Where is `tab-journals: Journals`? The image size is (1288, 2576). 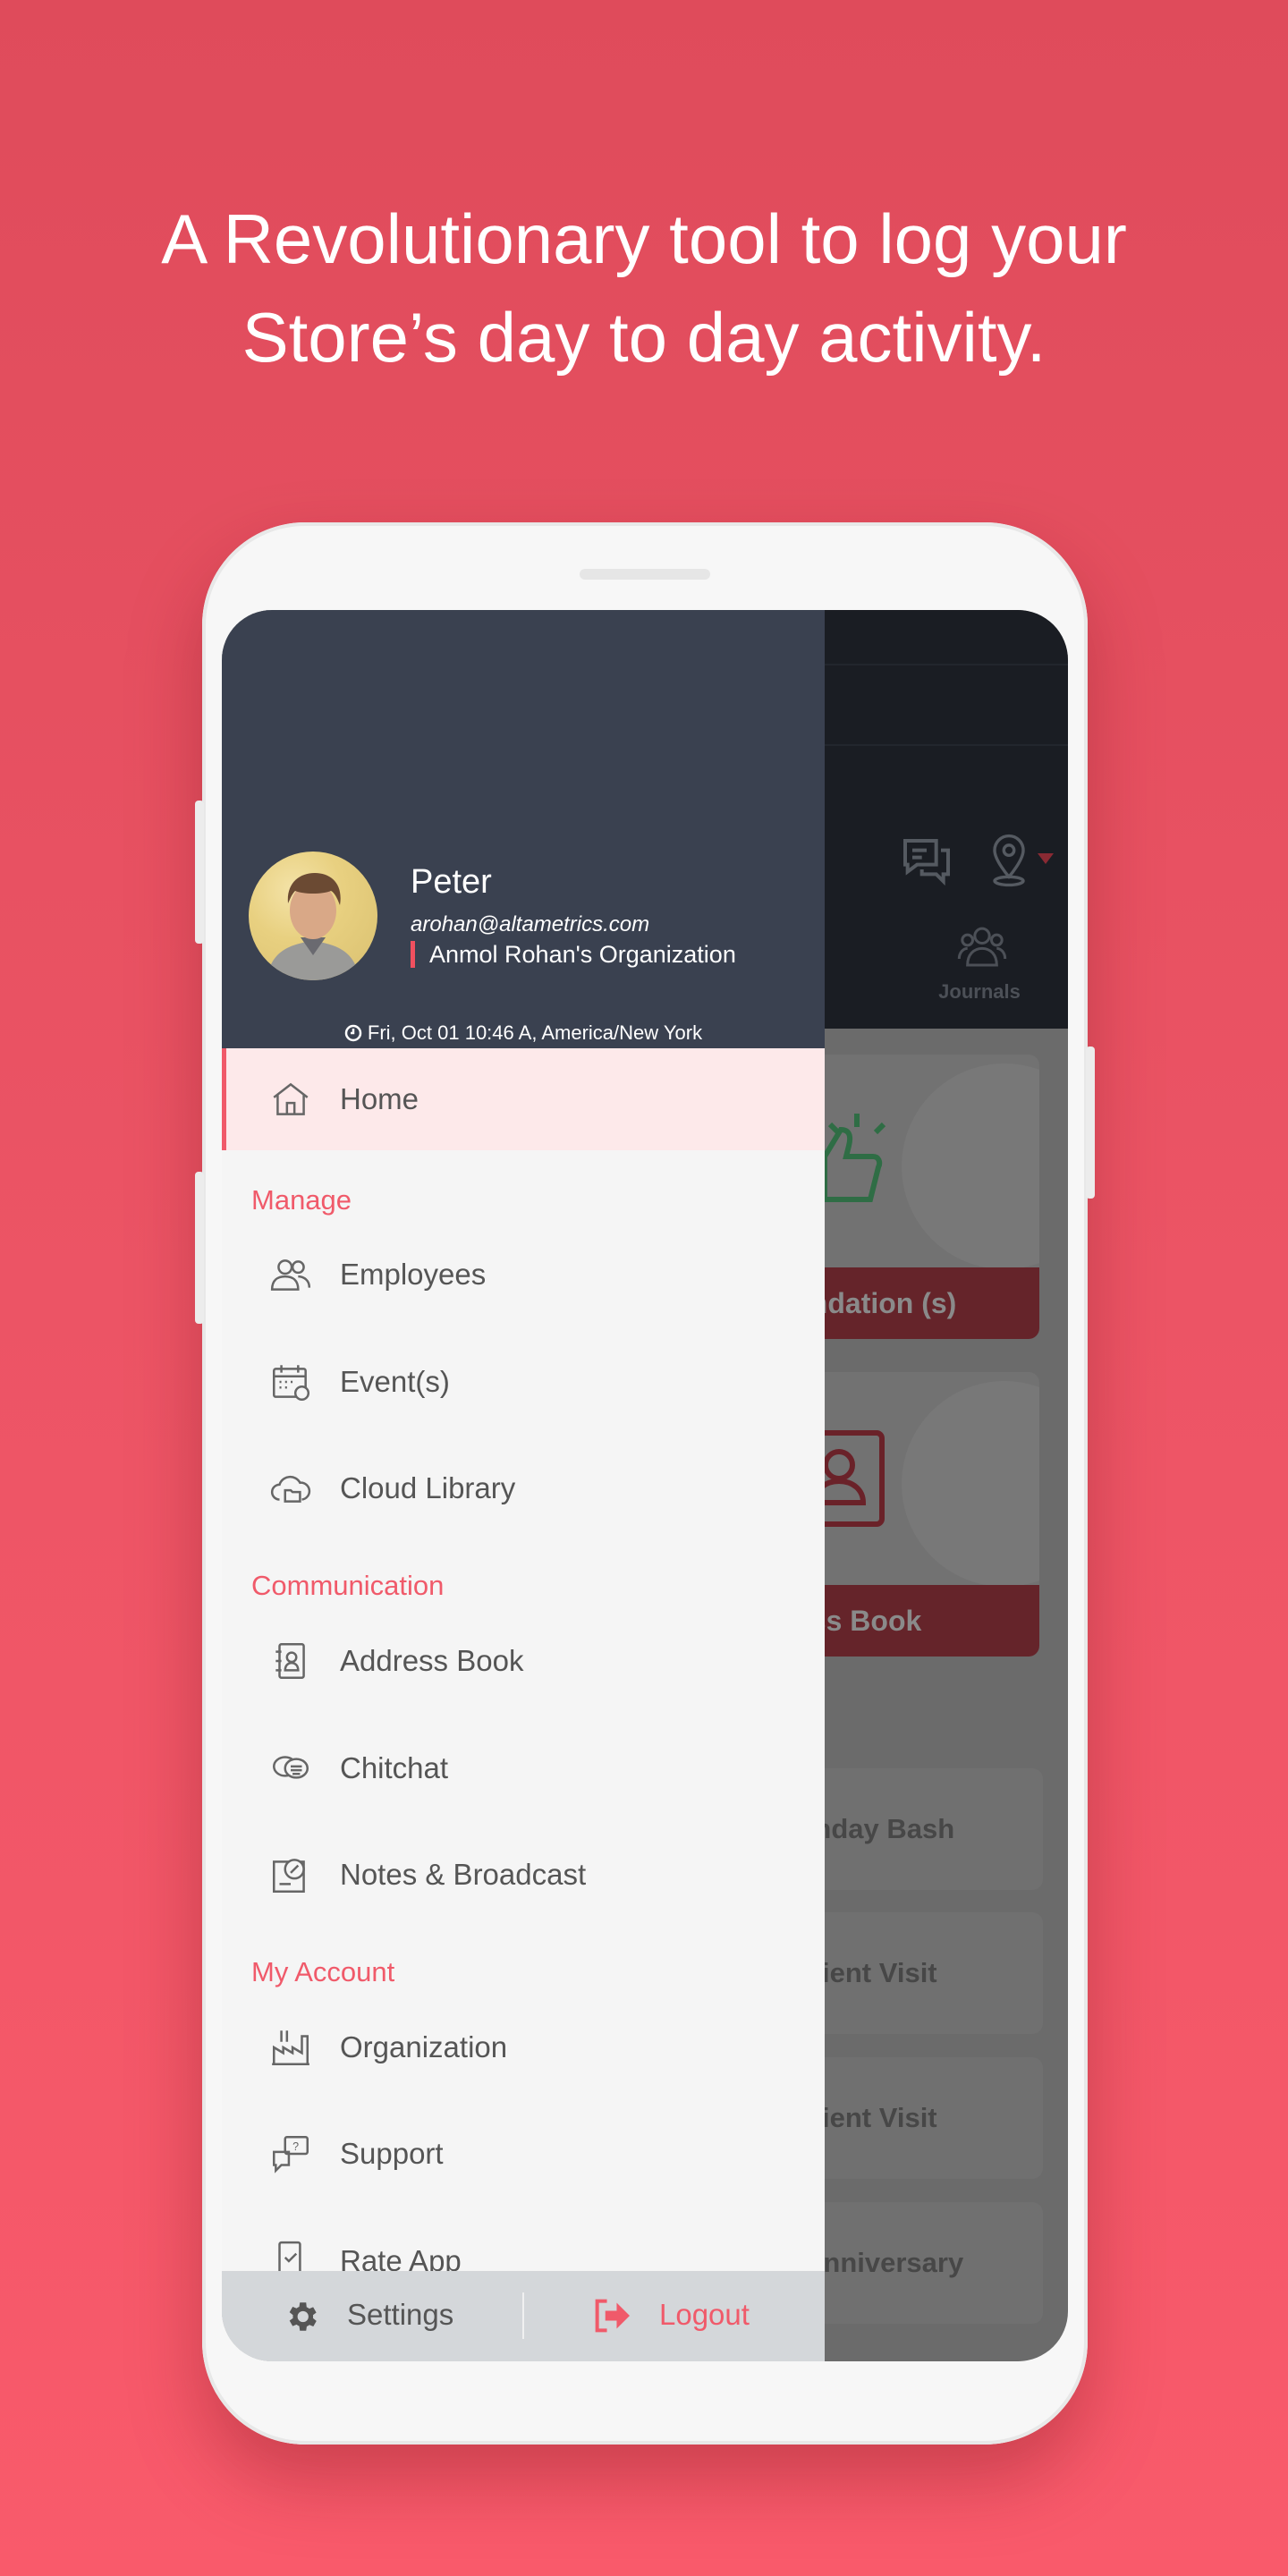
tab-journals: Journals is located at coordinates (979, 992).